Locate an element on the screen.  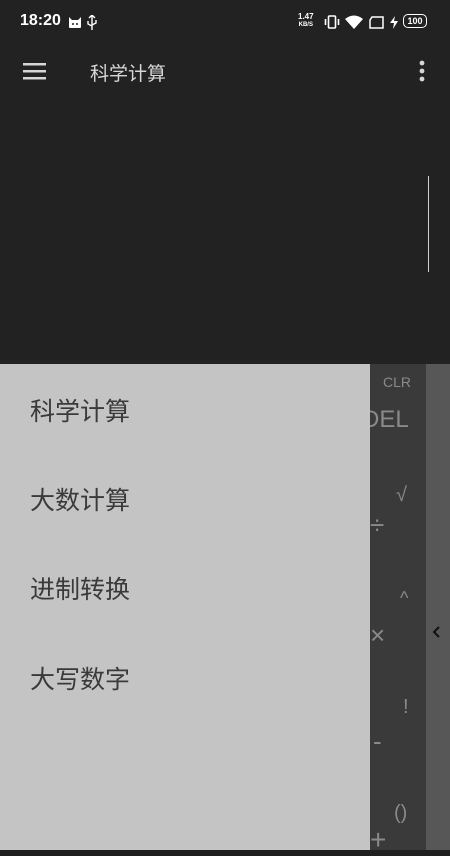
network-speed: 1.47 KB/S is located at coordinates (306, 21).